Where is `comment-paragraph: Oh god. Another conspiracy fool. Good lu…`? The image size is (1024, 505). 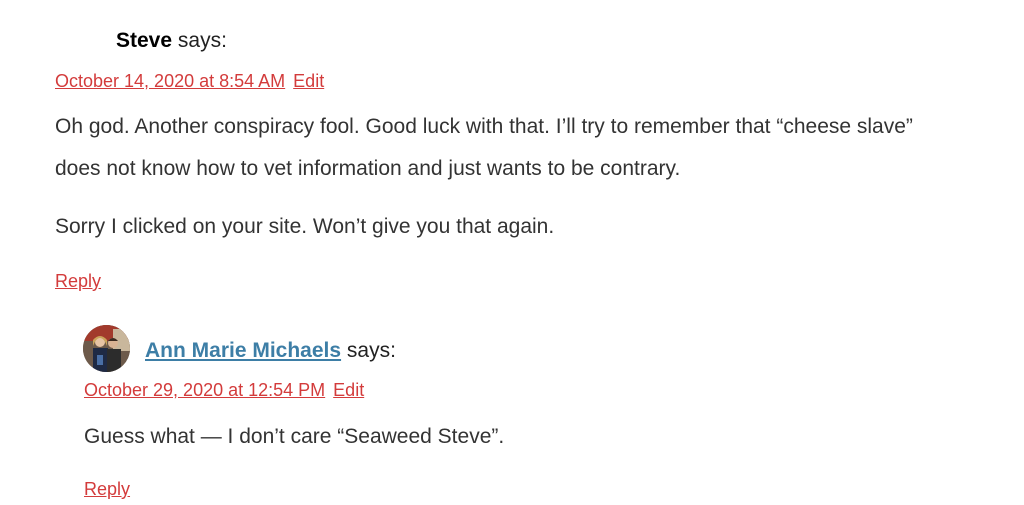 comment-paragraph: Oh god. Another conspiracy fool. Good lu… is located at coordinates (484, 147).